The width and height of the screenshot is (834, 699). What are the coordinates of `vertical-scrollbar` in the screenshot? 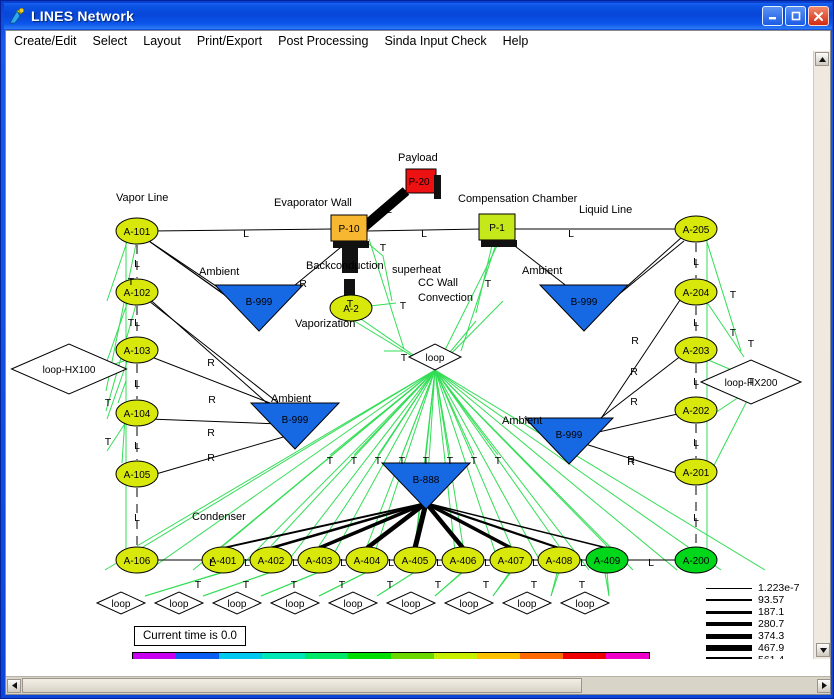 It's located at (821, 355).